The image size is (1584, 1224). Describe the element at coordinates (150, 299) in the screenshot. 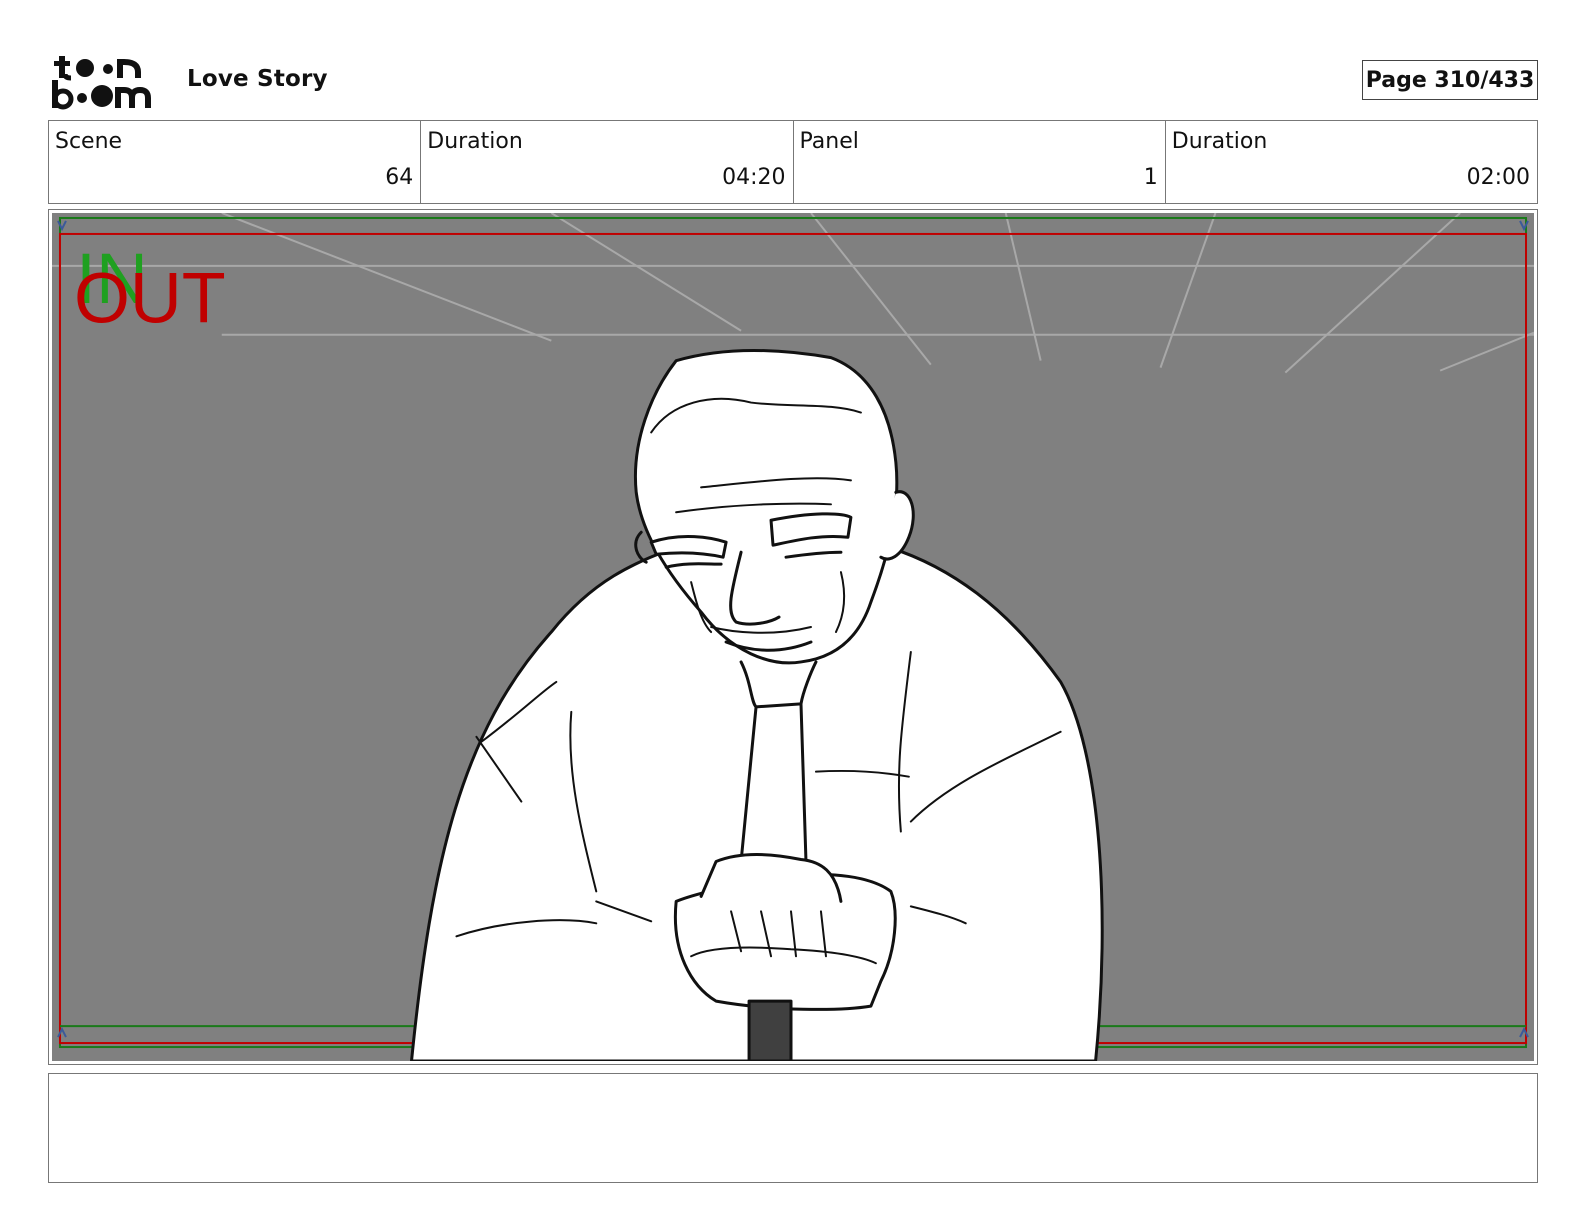

I see `out-marker: OUT` at that location.